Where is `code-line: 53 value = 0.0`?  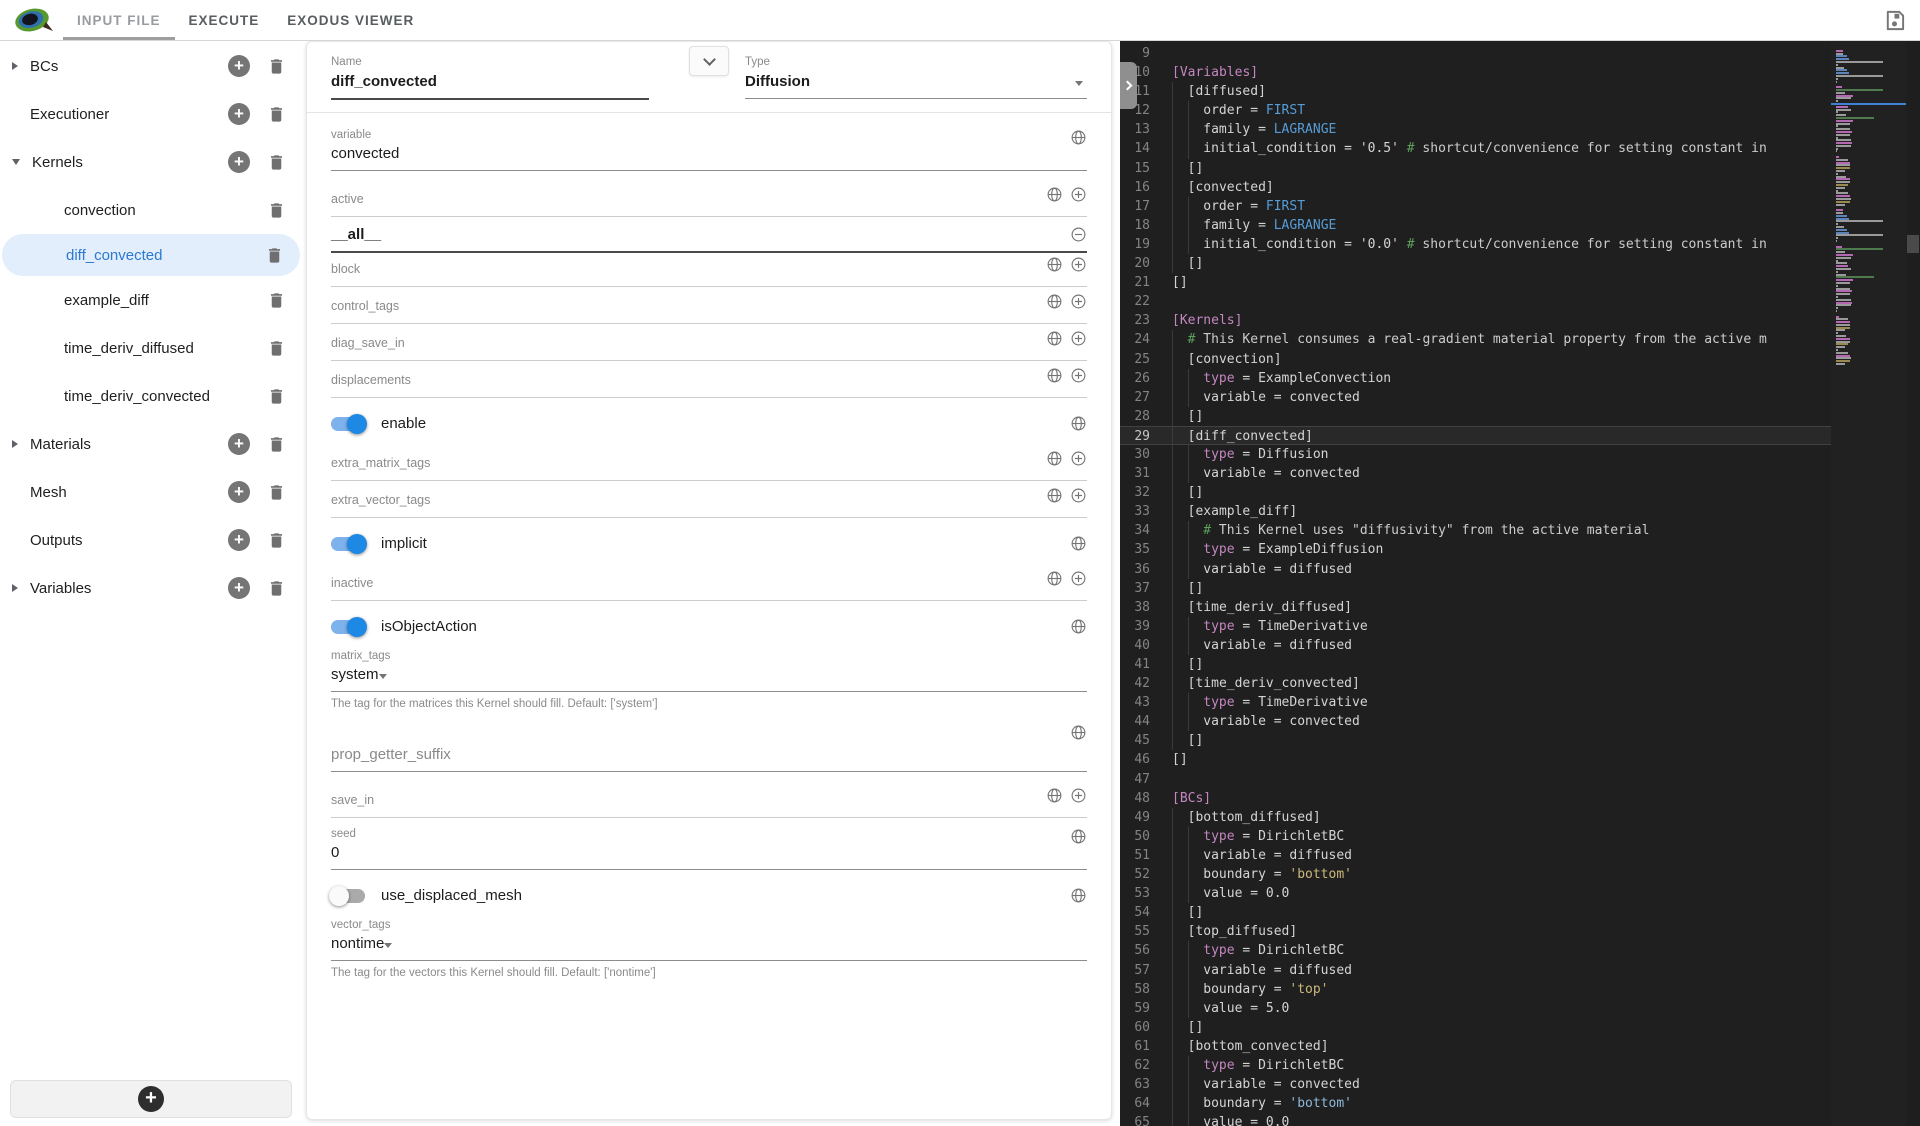 code-line: 53 value = 0.0 is located at coordinates (1476, 894).